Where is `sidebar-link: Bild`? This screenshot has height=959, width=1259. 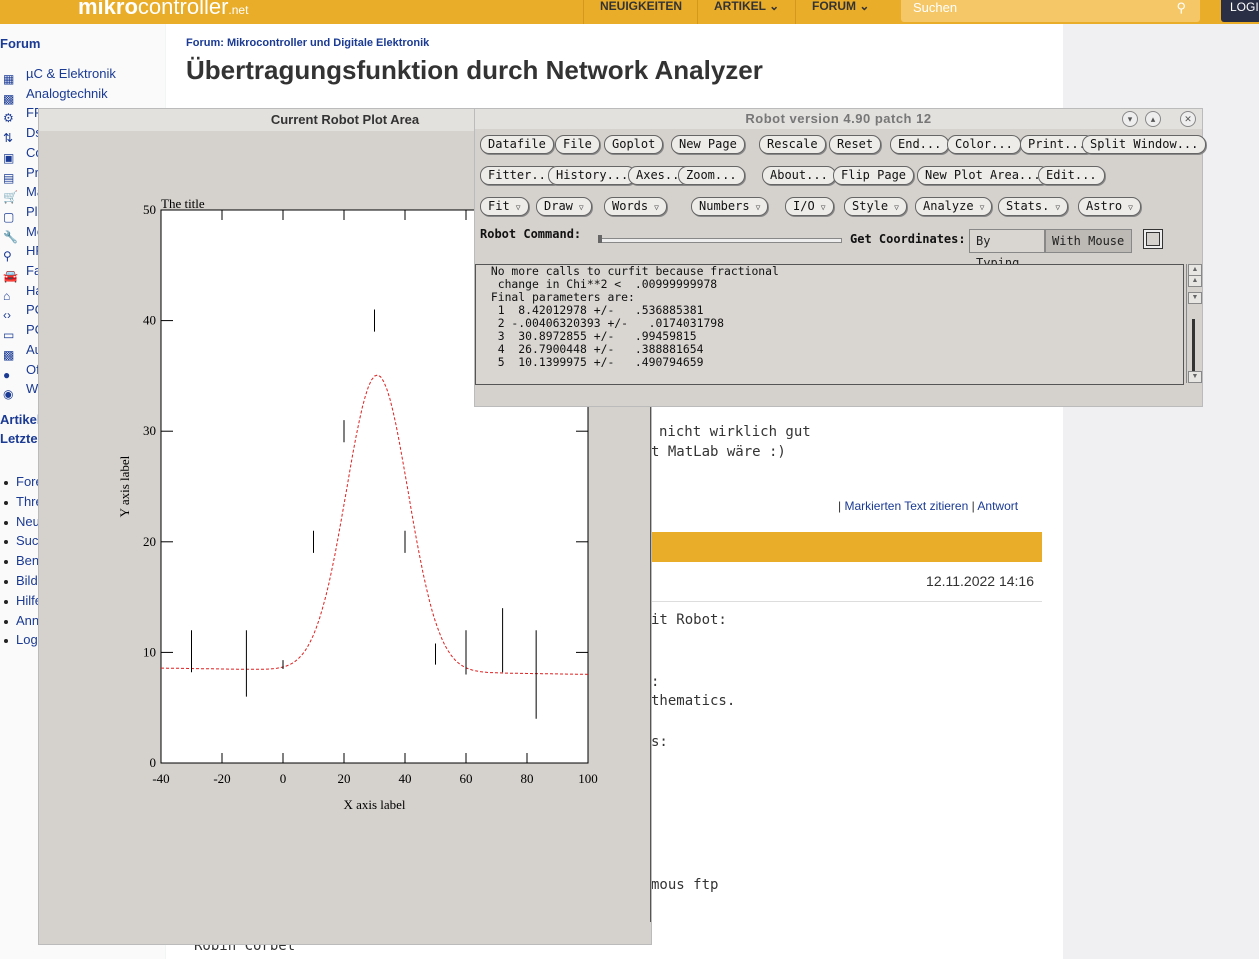 sidebar-link: Bild is located at coordinates (27, 580).